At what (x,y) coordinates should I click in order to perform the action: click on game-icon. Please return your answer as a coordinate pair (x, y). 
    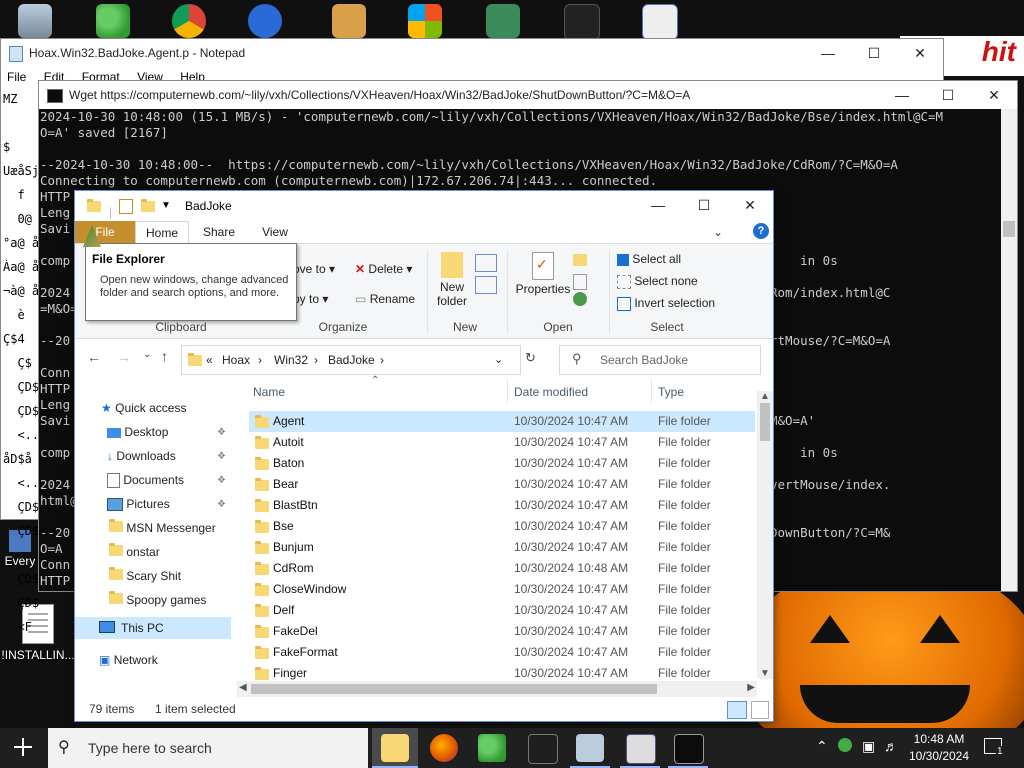
    Looking at the image, I should click on (265, 21).